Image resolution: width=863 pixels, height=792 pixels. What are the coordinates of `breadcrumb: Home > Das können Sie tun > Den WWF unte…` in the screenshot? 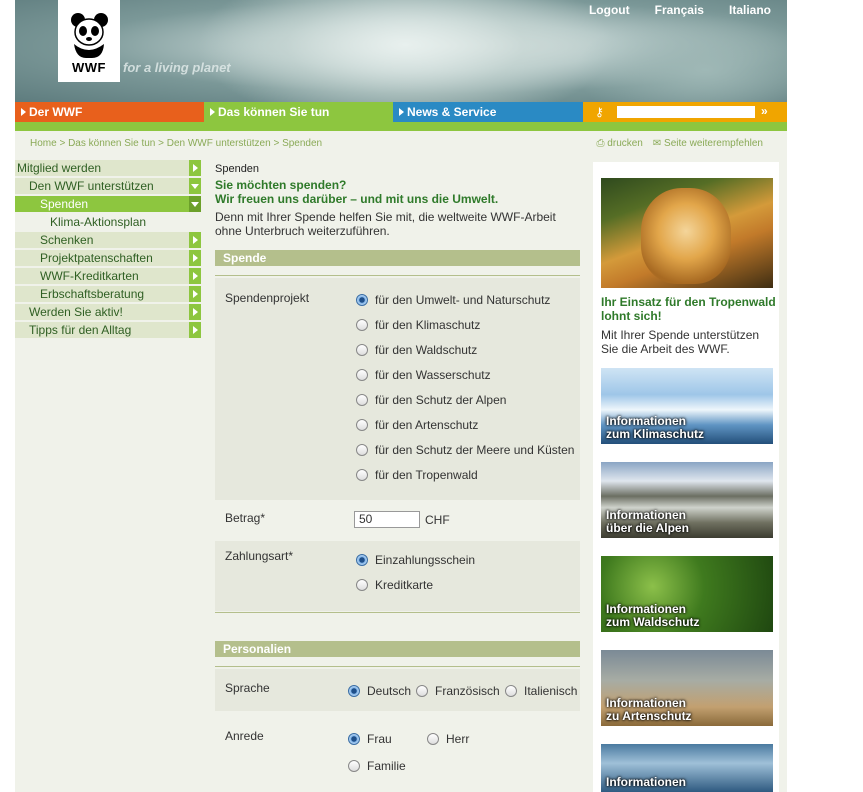 It's located at (176, 143).